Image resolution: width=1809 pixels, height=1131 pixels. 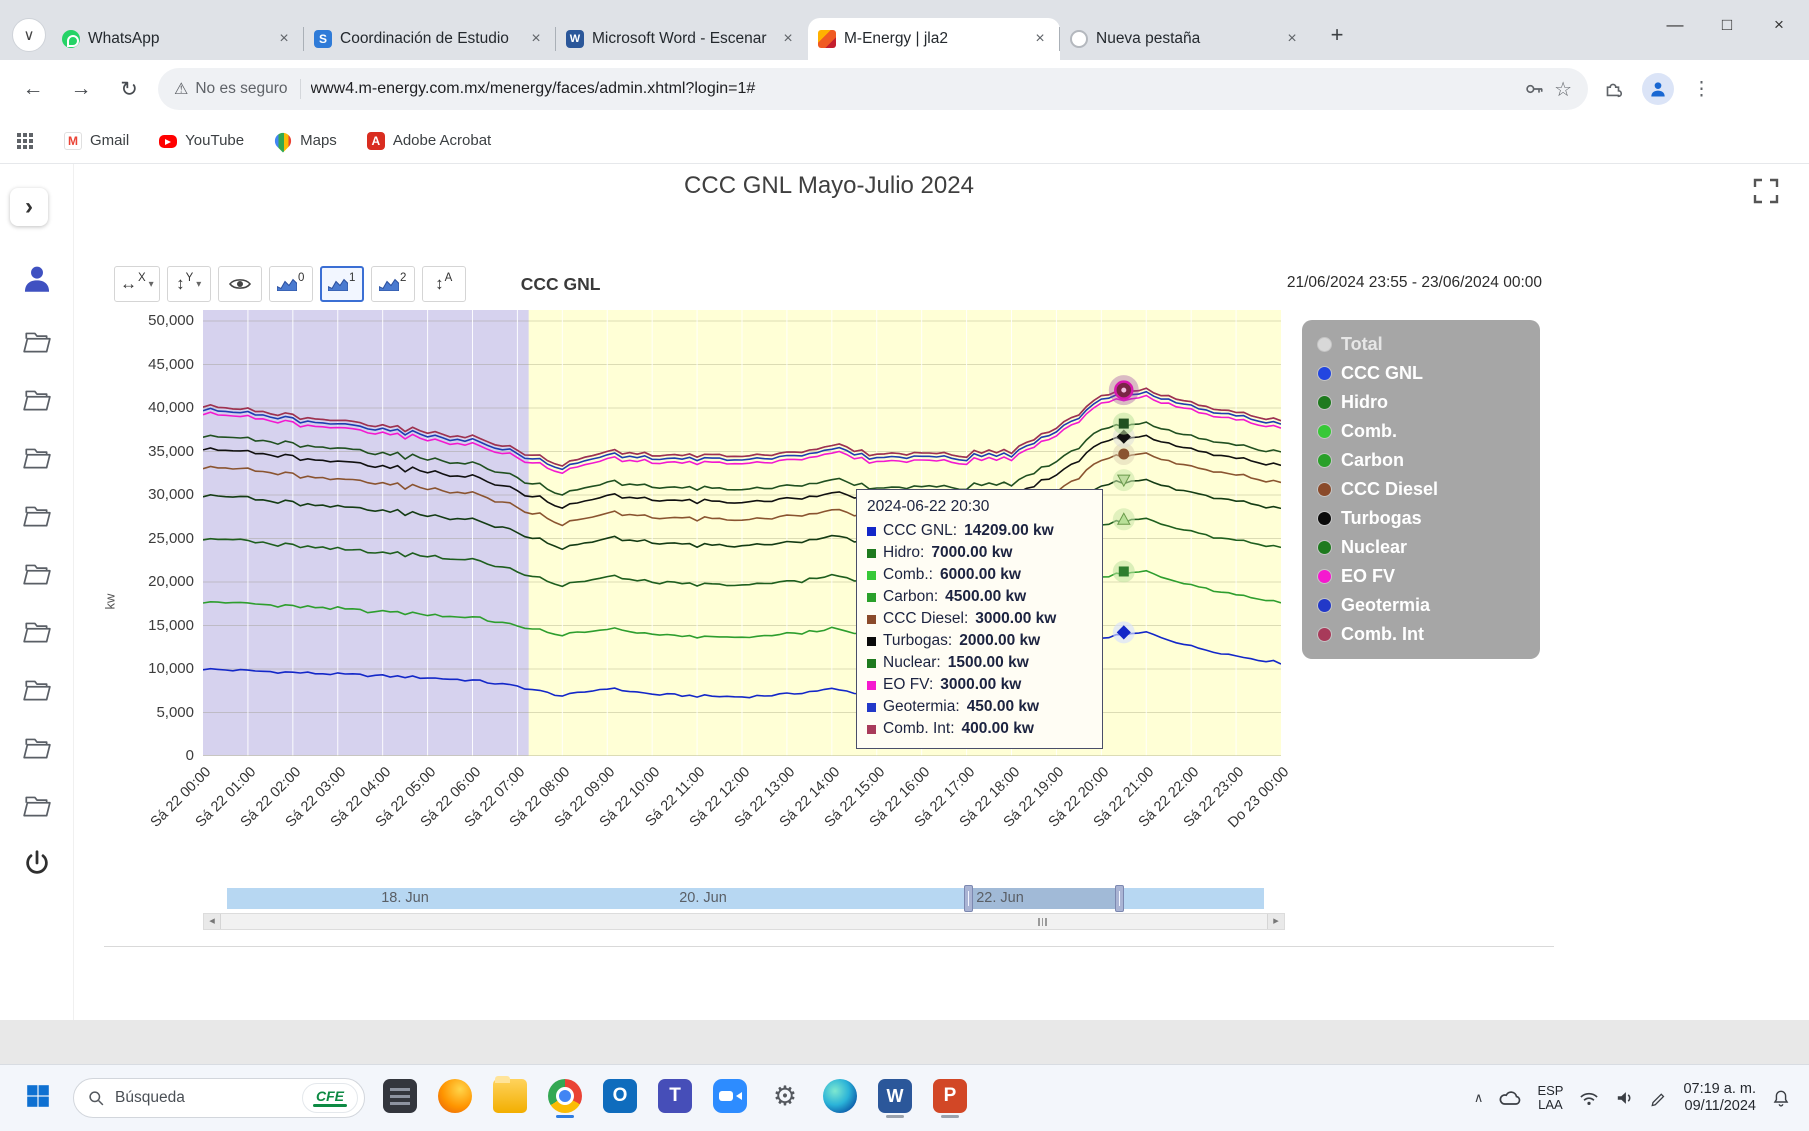 I want to click on clock-time: 07:19 a. m., so click(x=1719, y=1089).